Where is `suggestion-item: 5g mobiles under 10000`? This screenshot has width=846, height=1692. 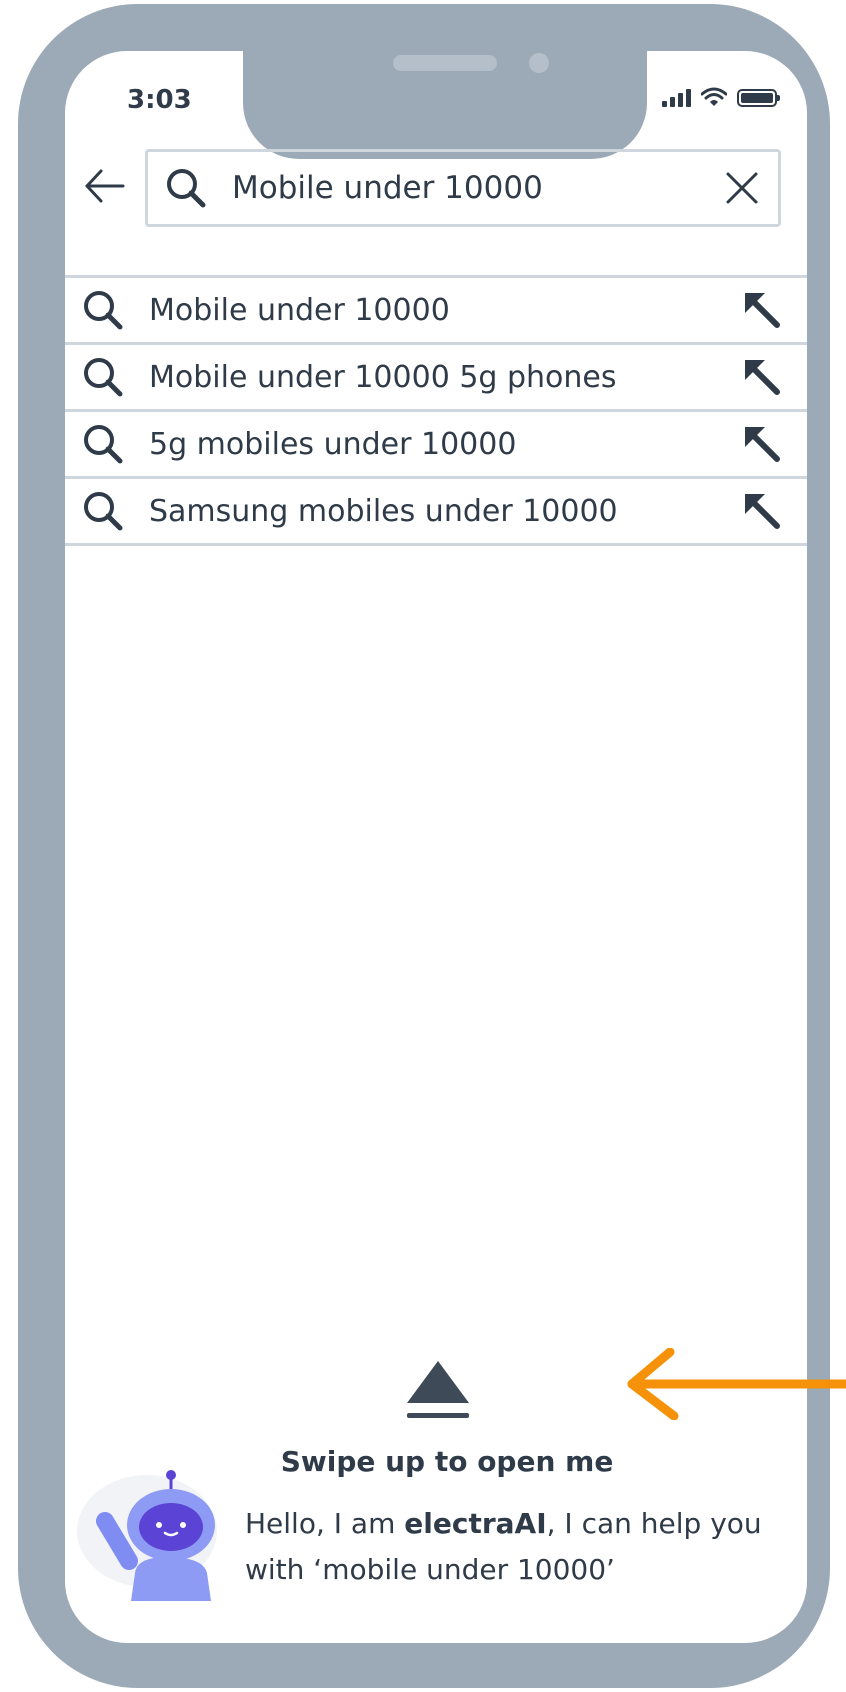 suggestion-item: 5g mobiles under 10000 is located at coordinates (436, 445).